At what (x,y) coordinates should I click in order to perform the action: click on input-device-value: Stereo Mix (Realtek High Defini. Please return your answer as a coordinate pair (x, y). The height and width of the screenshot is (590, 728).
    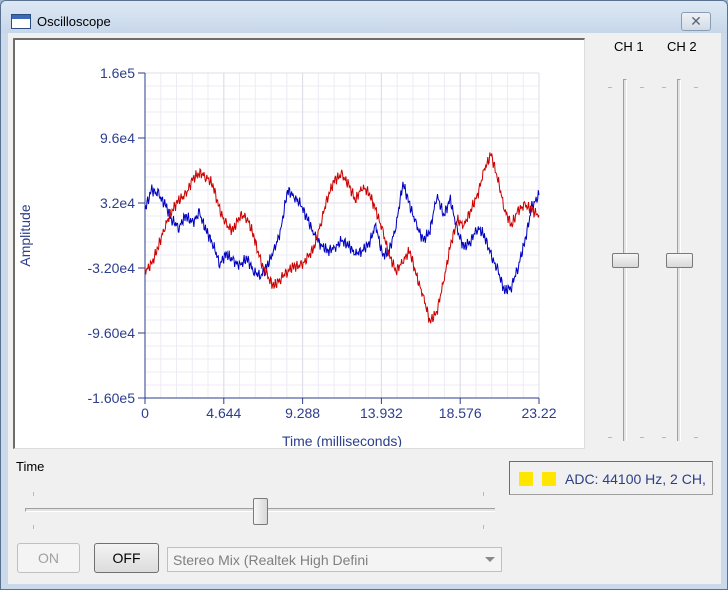
    Looking at the image, I should click on (271, 560).